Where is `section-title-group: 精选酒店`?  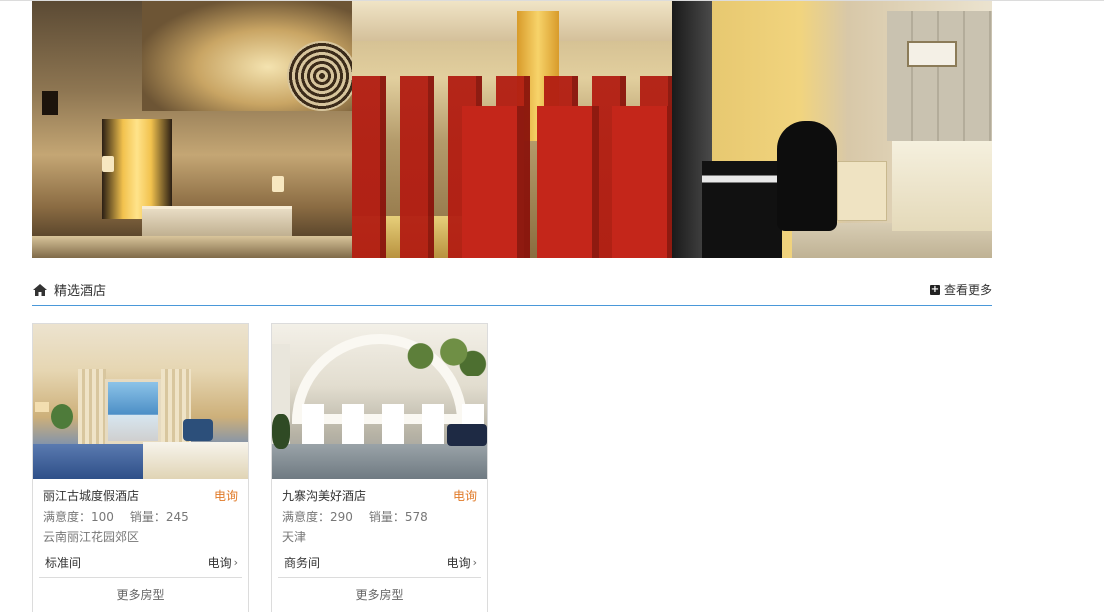 section-title-group: 精选酒店 is located at coordinates (69, 292).